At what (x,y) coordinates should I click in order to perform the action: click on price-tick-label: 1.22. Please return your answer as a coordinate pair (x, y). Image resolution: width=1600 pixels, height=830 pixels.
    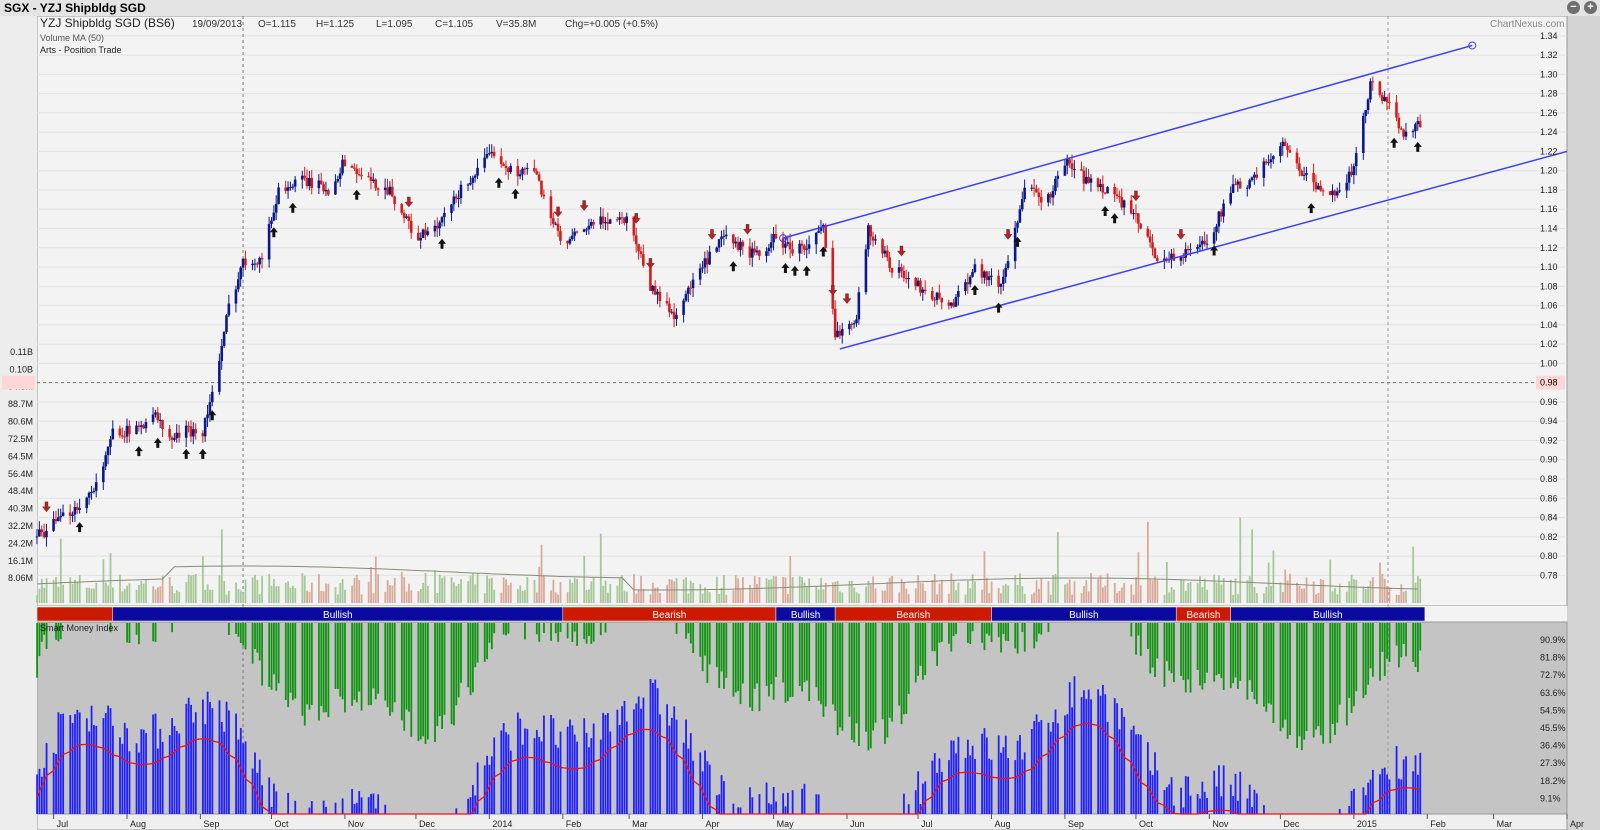
    Looking at the image, I should click on (1549, 151).